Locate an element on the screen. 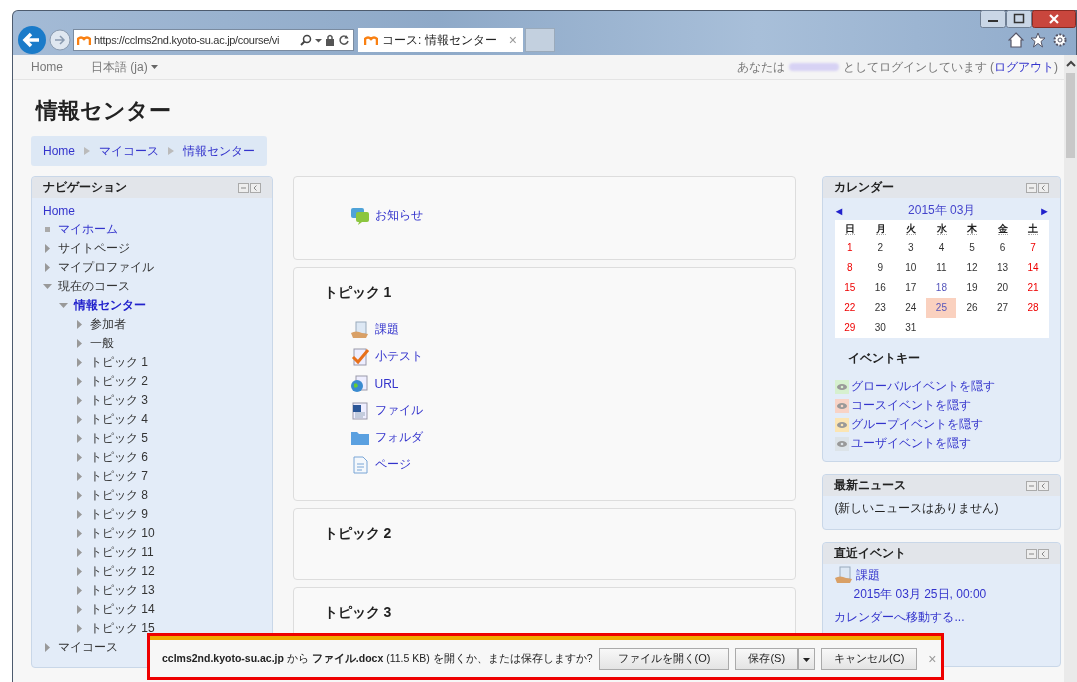 This screenshot has width=1077, height=682. month-title: 2015年 03月 is located at coordinates (942, 210).